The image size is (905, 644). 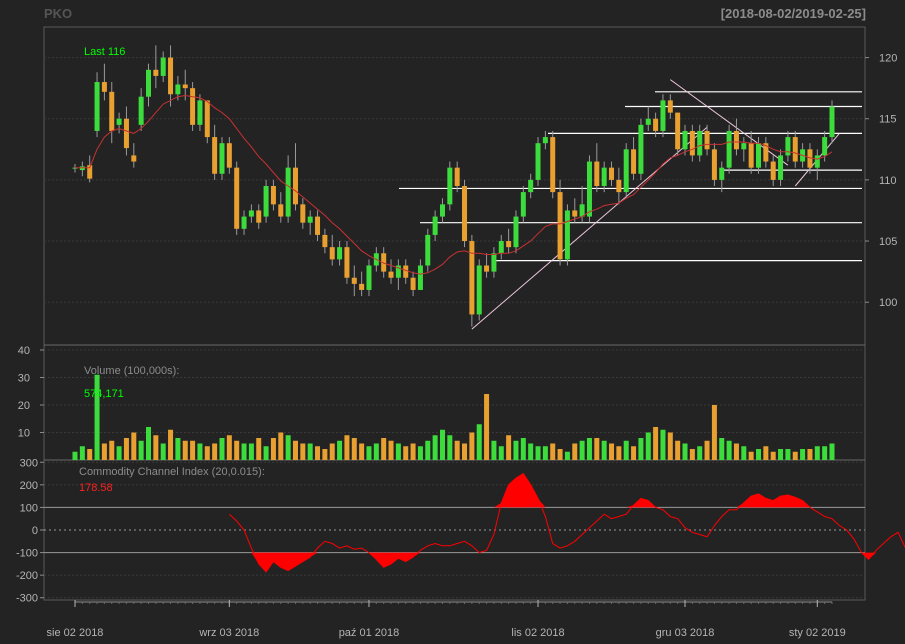 I want to click on cci-tick-label: -300, so click(x=27, y=599).